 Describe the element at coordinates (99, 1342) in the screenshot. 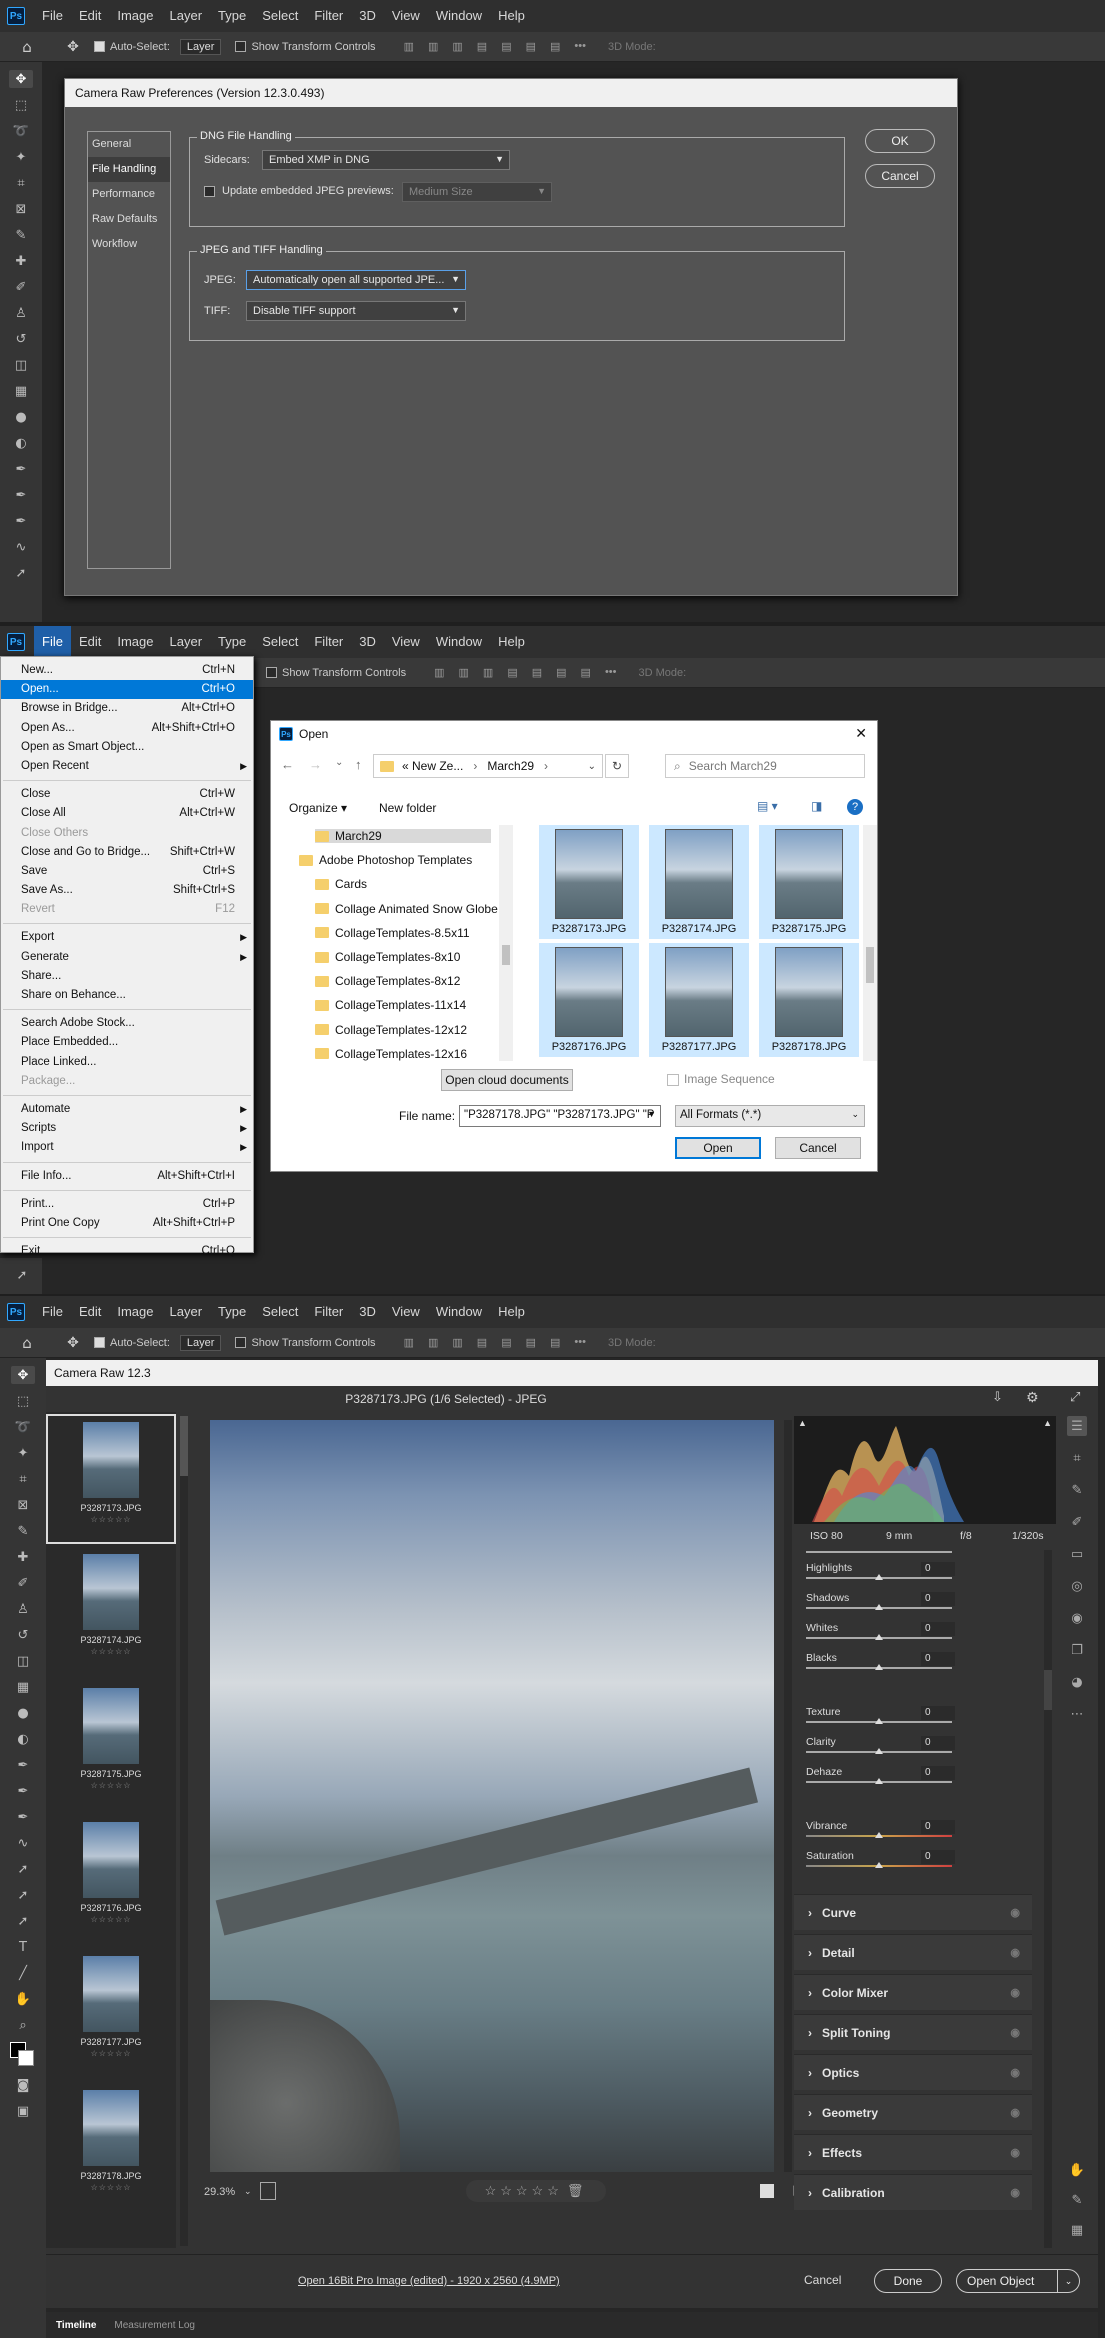

I see `auto-select-checkbox` at that location.